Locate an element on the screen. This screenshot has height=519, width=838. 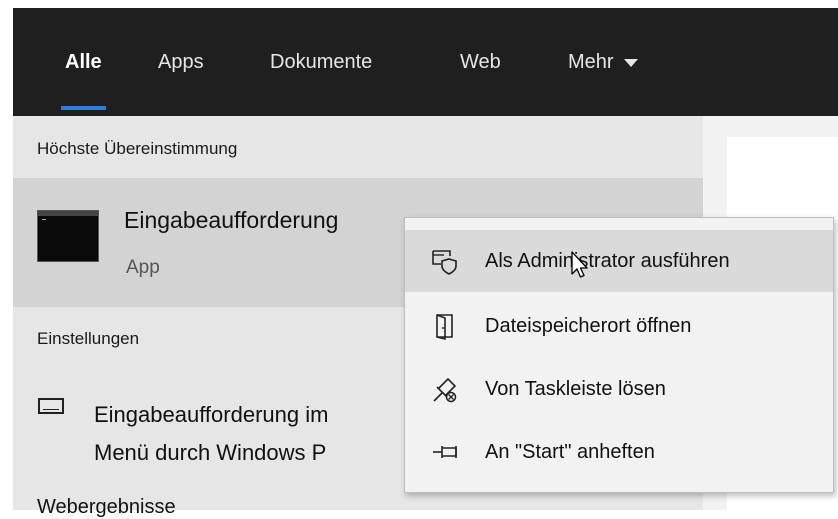
pin-start-icon is located at coordinates (445, 452).